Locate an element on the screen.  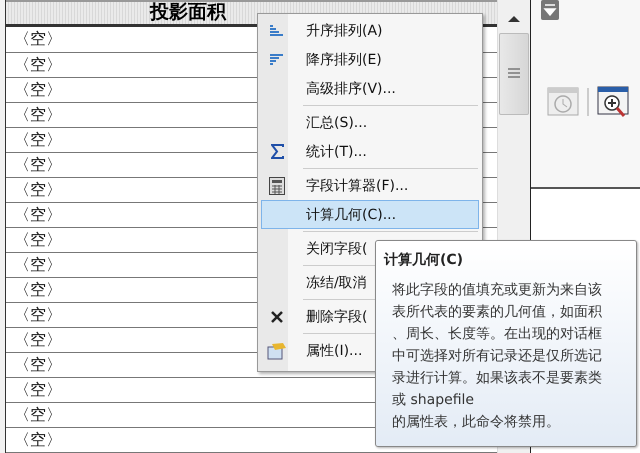
calculator-icon is located at coordinates (277, 185).